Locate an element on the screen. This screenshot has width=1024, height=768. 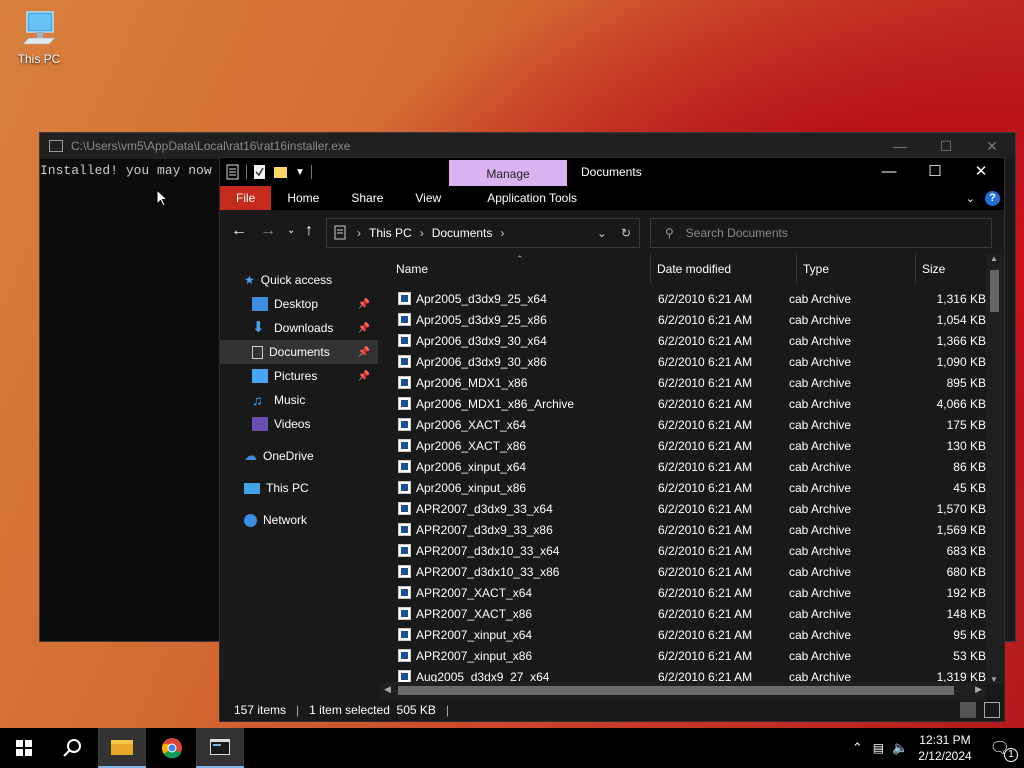
nav-desktop: Desktop 📌 is located at coordinates (299, 304).